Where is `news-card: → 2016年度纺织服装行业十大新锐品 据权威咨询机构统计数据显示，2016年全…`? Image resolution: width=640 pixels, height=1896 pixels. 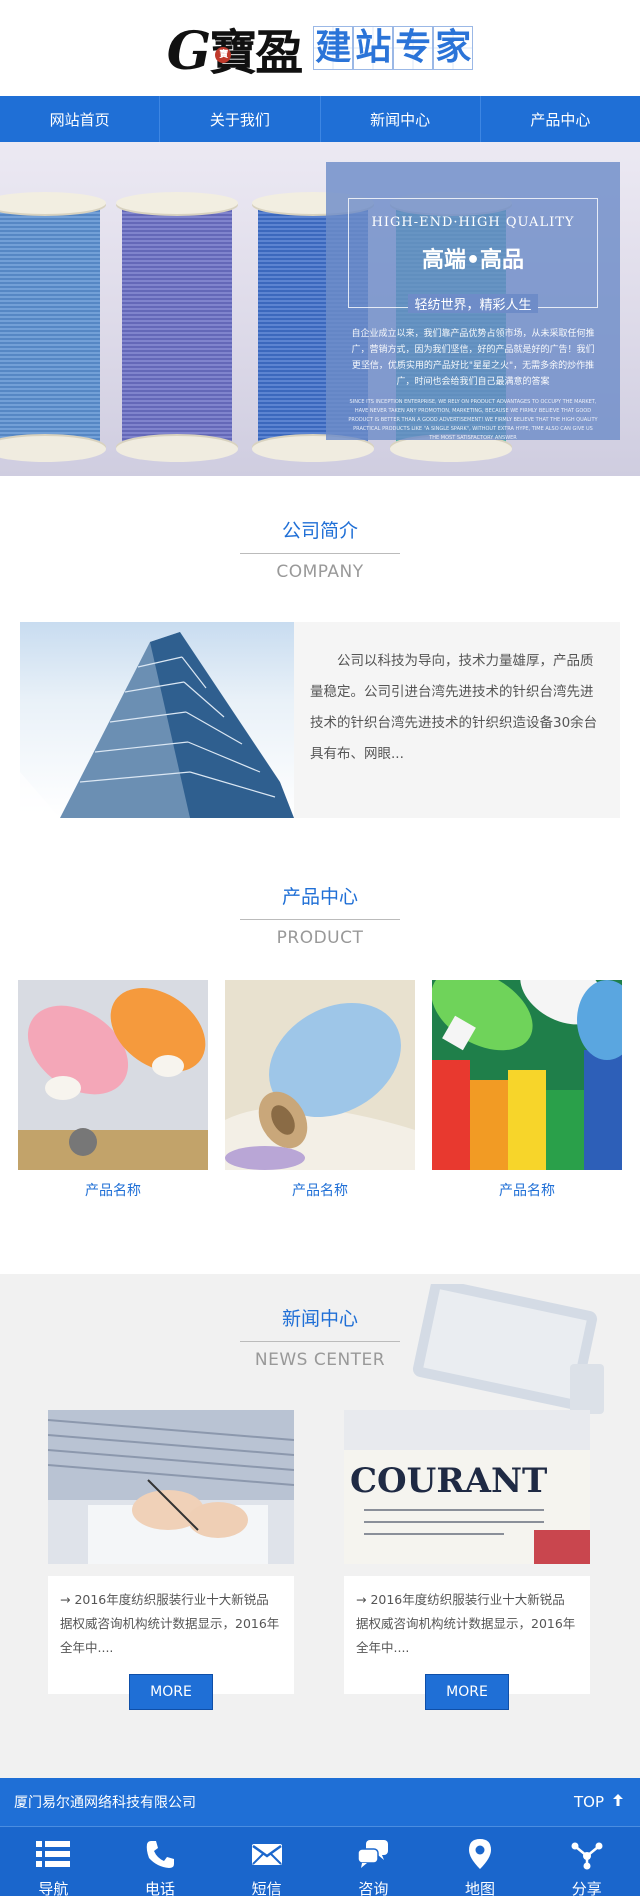
news-card: → 2016年度纺织服装行业十大新锐品 据权威咨询机构统计数据显示，2016年全… is located at coordinates (171, 1560).